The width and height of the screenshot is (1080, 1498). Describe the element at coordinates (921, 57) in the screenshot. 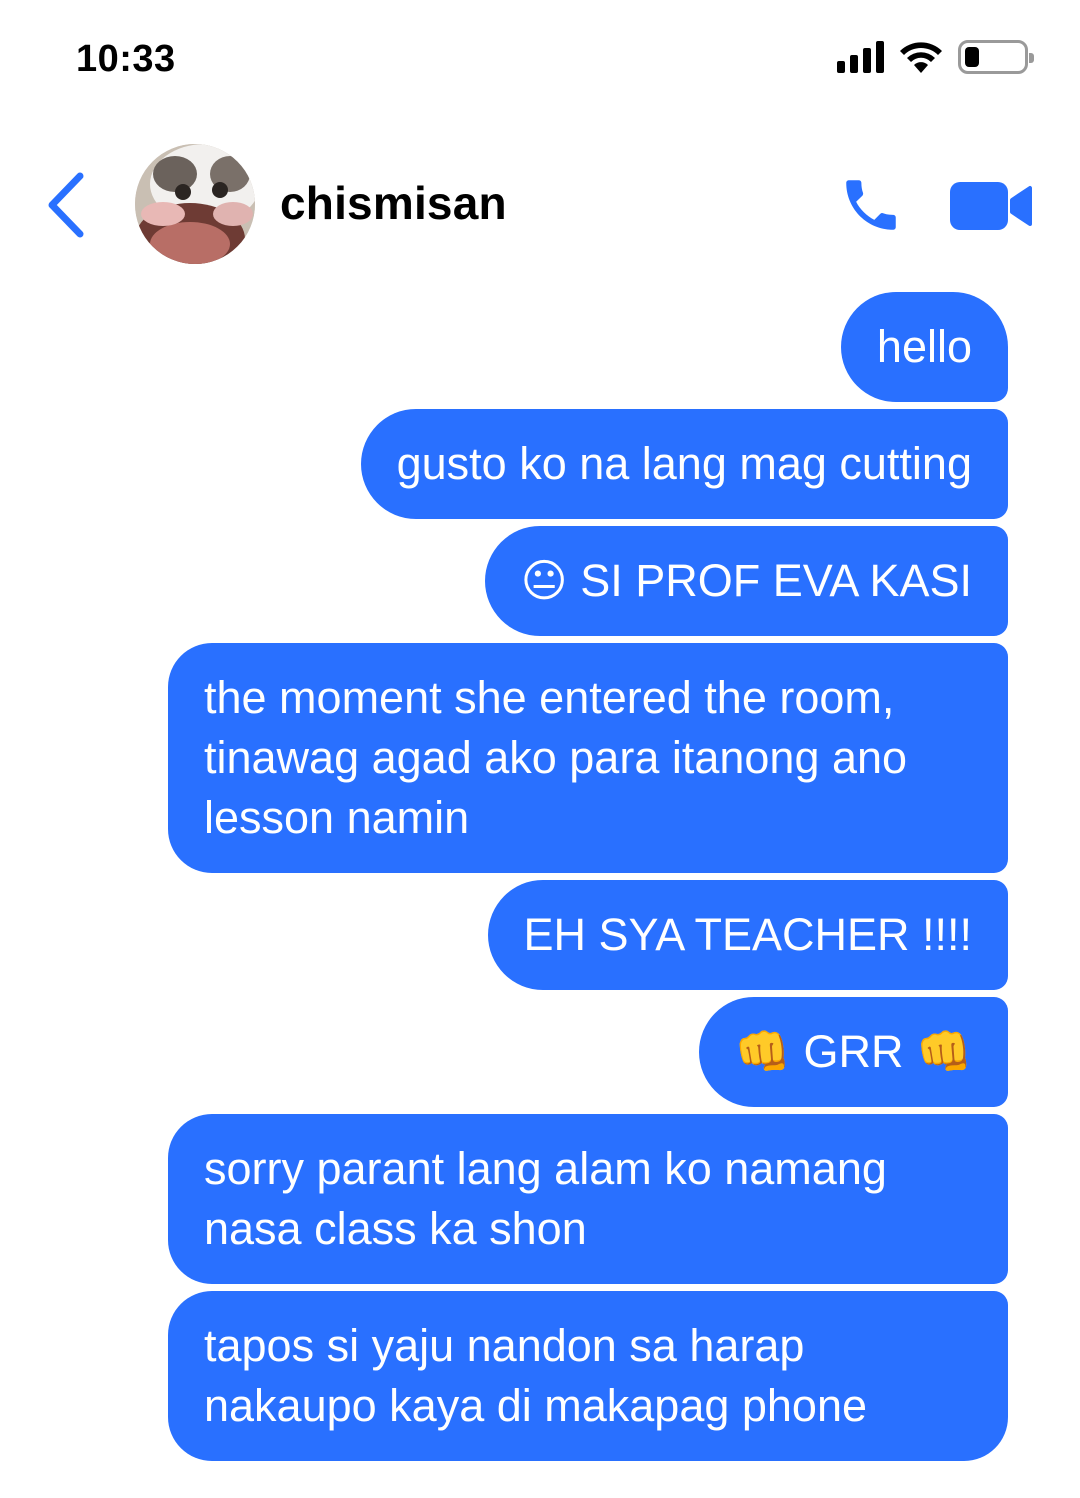

I see `wifi-icon` at that location.